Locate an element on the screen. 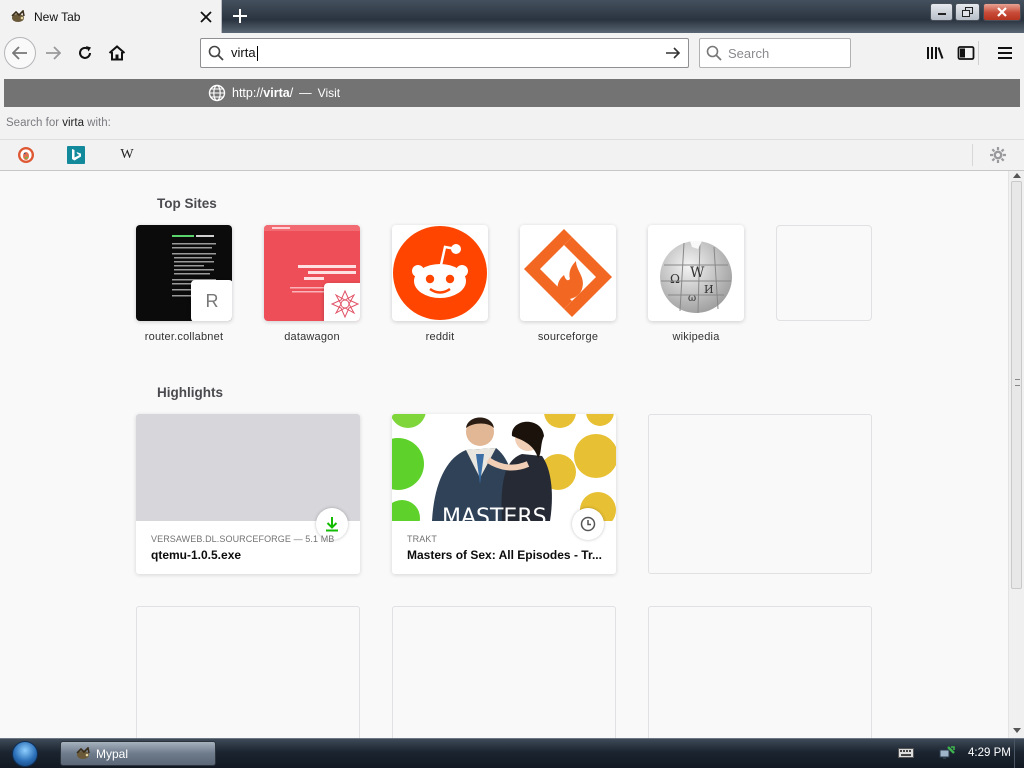 Image resolution: width=1024 pixels, height=768 pixels. go-arrow-icon is located at coordinates (673, 53).